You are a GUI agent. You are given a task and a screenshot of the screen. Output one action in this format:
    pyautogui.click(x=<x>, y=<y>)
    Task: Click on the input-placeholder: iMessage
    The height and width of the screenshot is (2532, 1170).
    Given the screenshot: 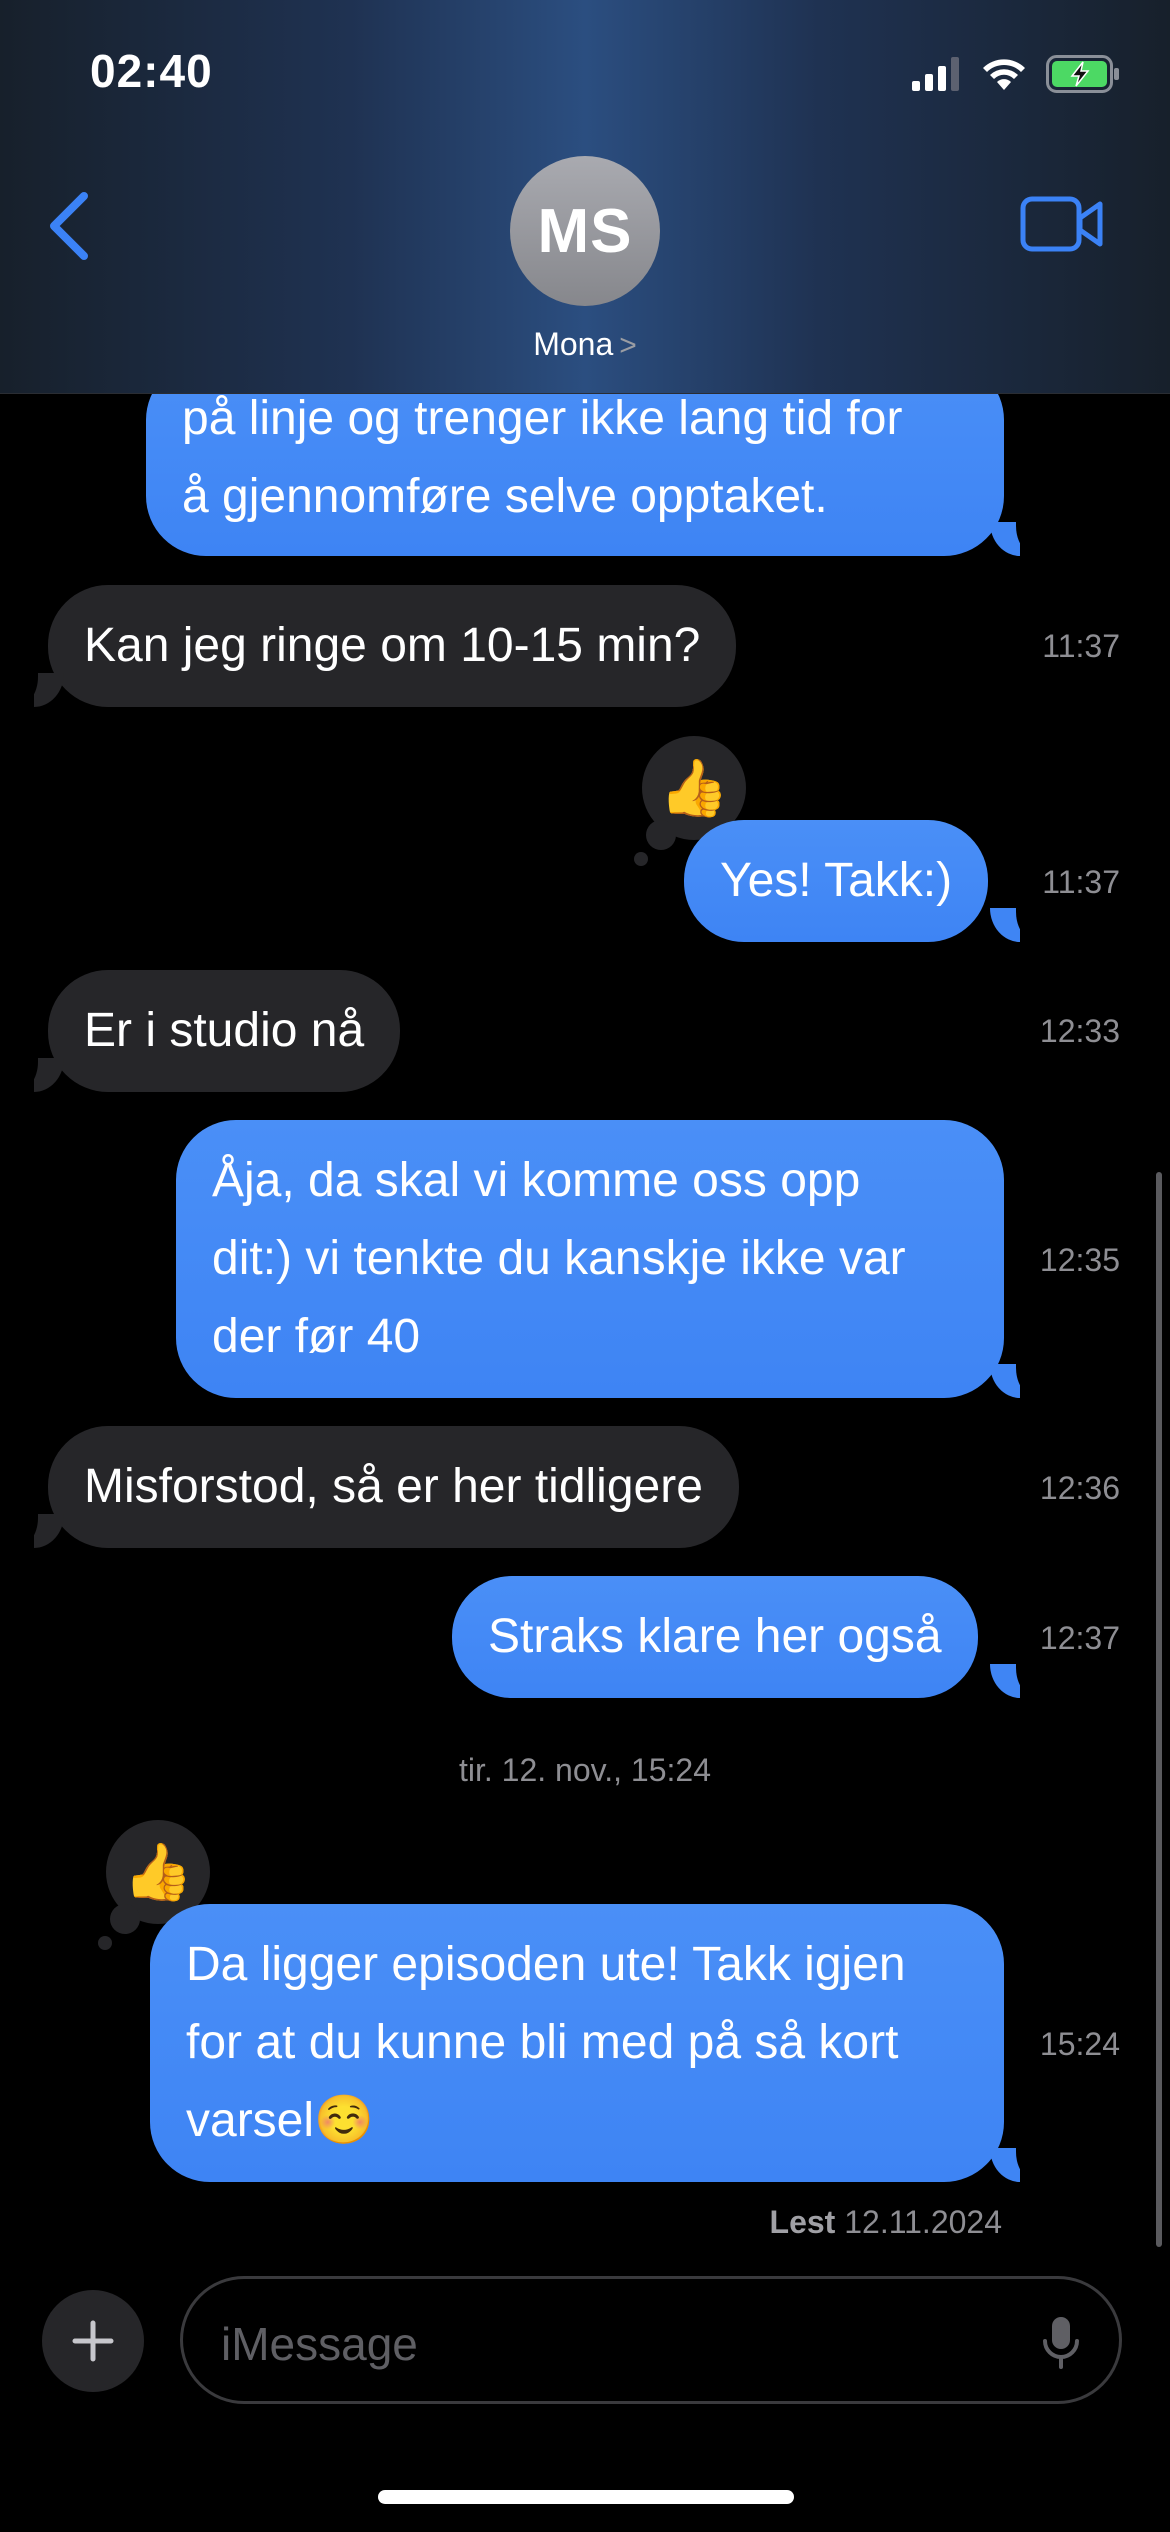 What is the action you would take?
    pyautogui.click(x=319, y=2344)
    